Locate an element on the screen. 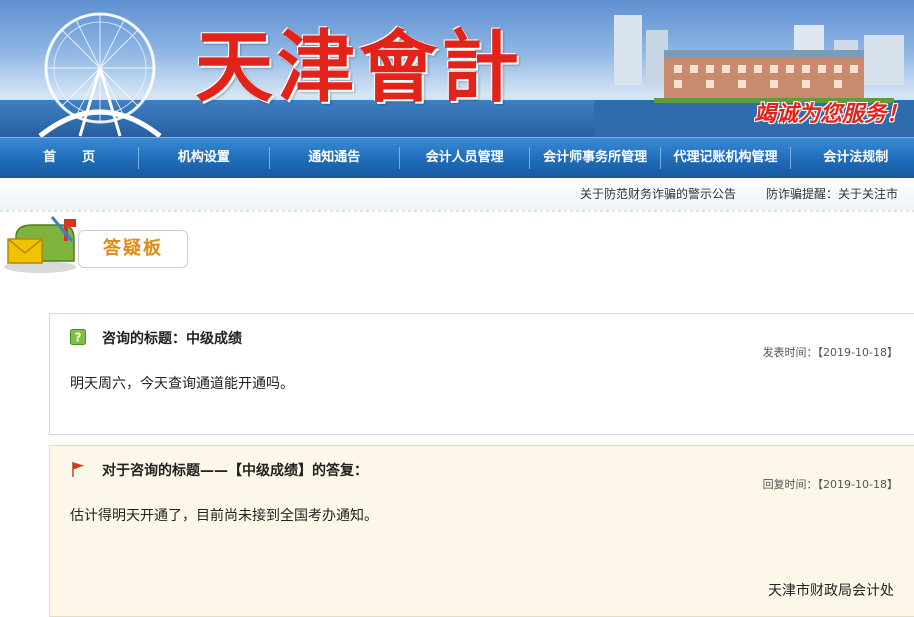  divider is located at coordinates (457, 212).